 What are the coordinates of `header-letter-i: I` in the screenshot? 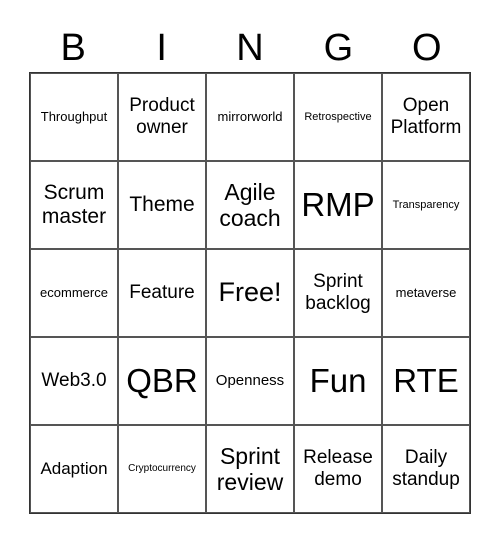 It's located at (161, 48).